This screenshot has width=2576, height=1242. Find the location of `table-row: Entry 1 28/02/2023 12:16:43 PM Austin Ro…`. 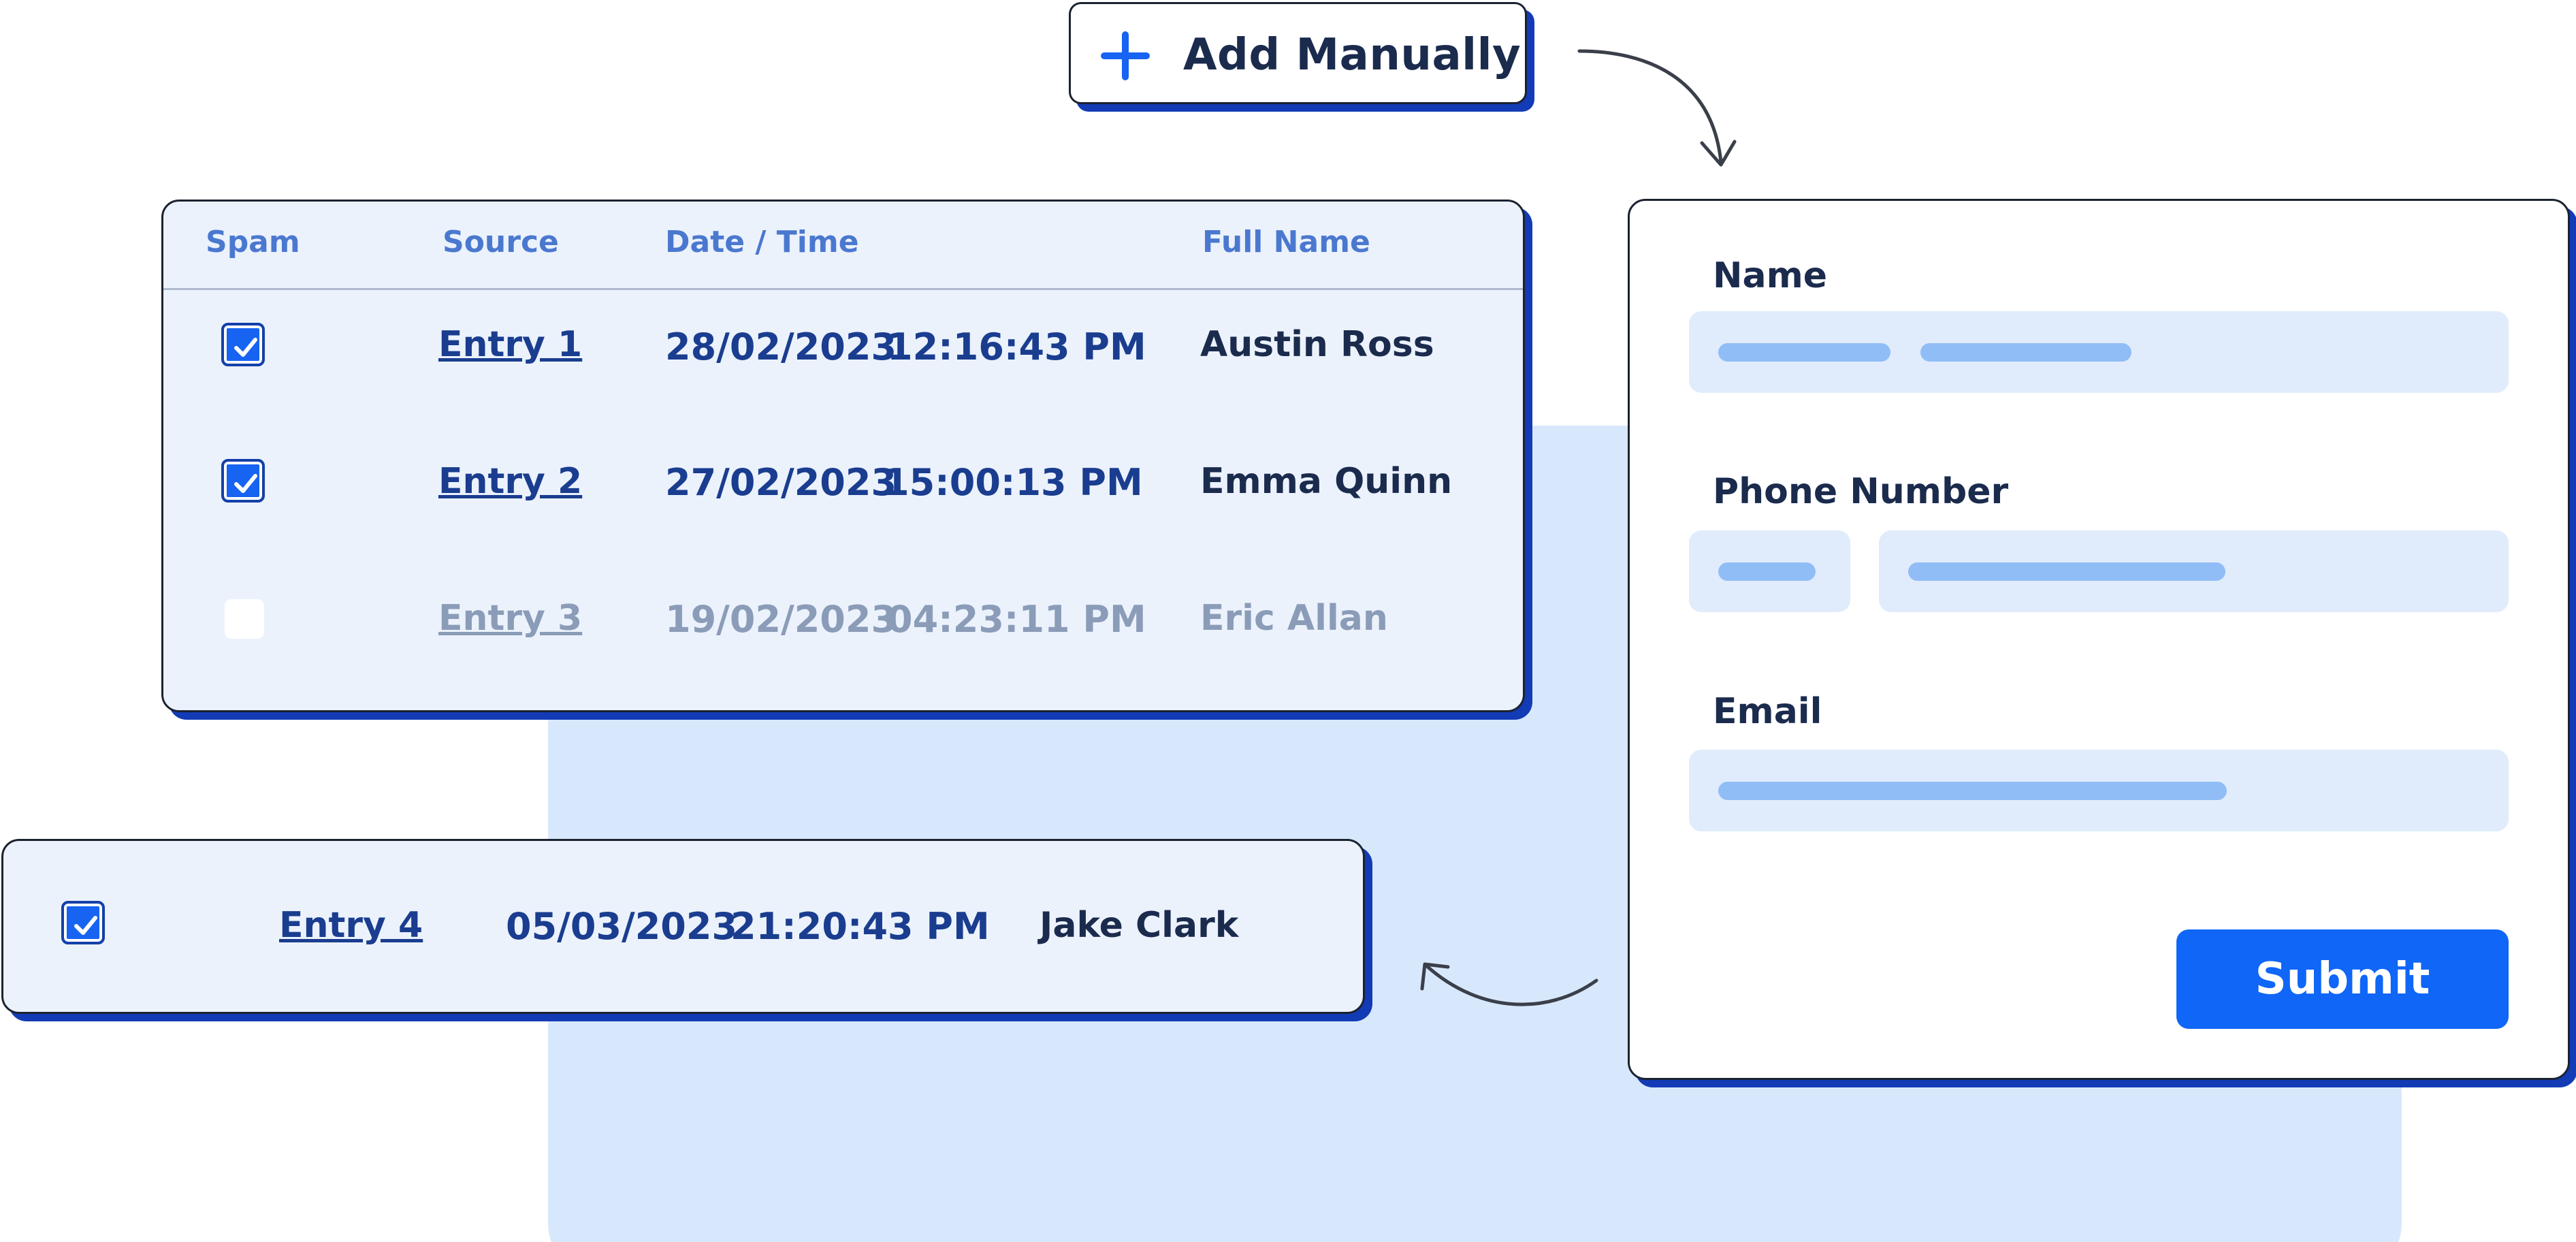

table-row: Entry 1 28/02/2023 12:16:43 PM Austin Ro… is located at coordinates (843, 365).